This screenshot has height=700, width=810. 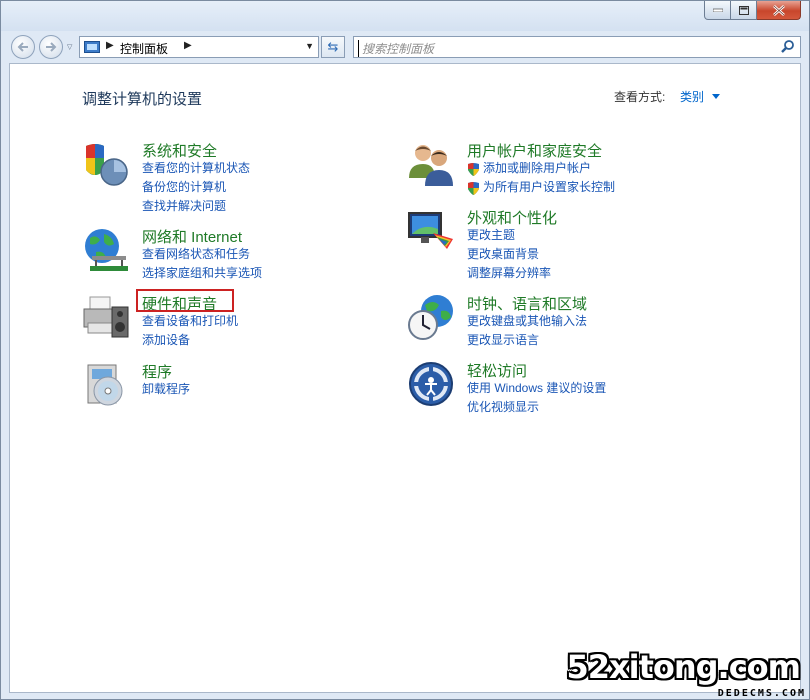 What do you see at coordinates (69, 47) in the screenshot?
I see `recent-pages-dropdown: ▽` at bounding box center [69, 47].